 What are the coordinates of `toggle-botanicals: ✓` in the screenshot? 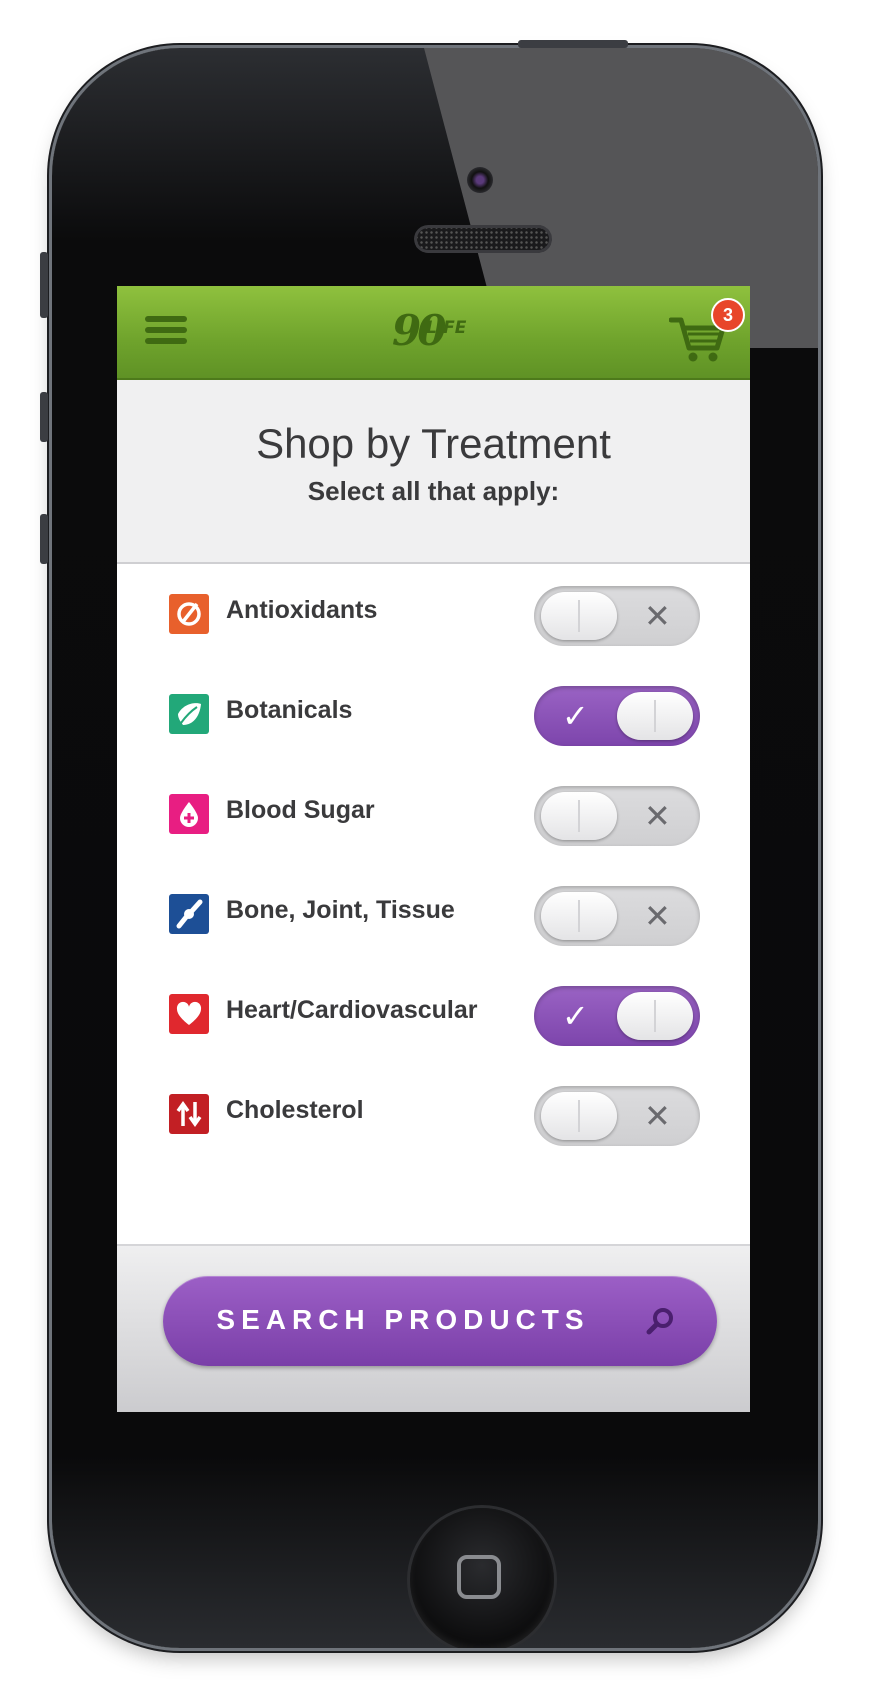 It's located at (617, 716).